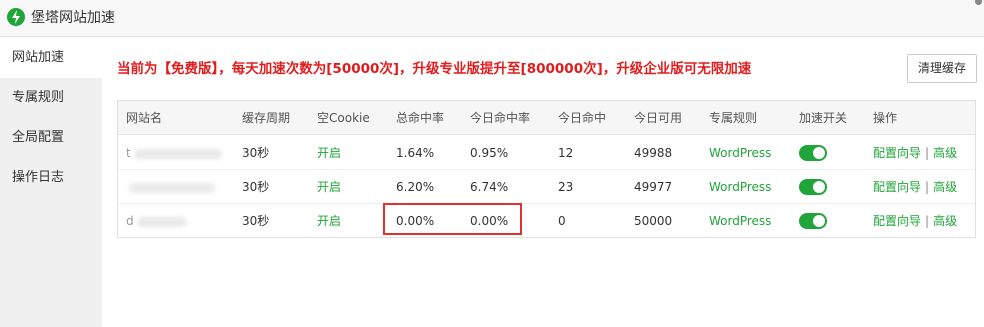 This screenshot has height=327, width=984. Describe the element at coordinates (500, 118) in the screenshot. I see `header-today-hit-rate: 今日命中率` at that location.